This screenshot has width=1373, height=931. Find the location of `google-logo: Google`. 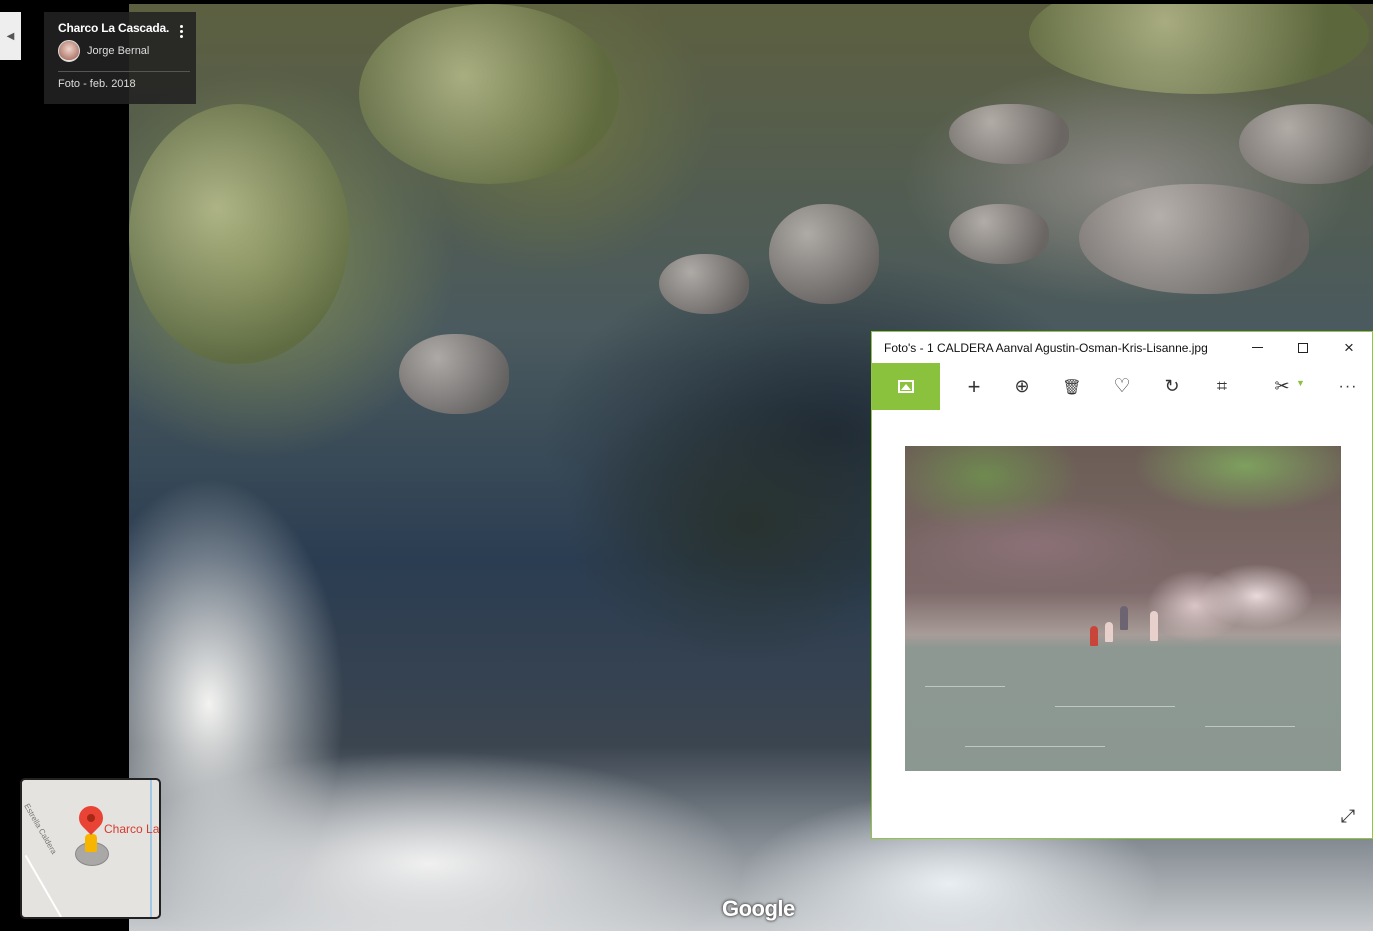

google-logo: Google is located at coordinates (758, 908).